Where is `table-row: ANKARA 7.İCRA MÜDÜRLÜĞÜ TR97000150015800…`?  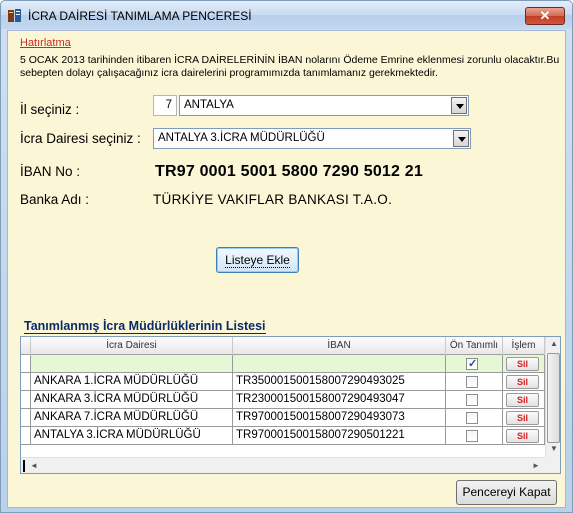
table-row: ANKARA 7.İCRA MÜDÜRLÜĞÜ TR97000150015800… is located at coordinates (283, 418).